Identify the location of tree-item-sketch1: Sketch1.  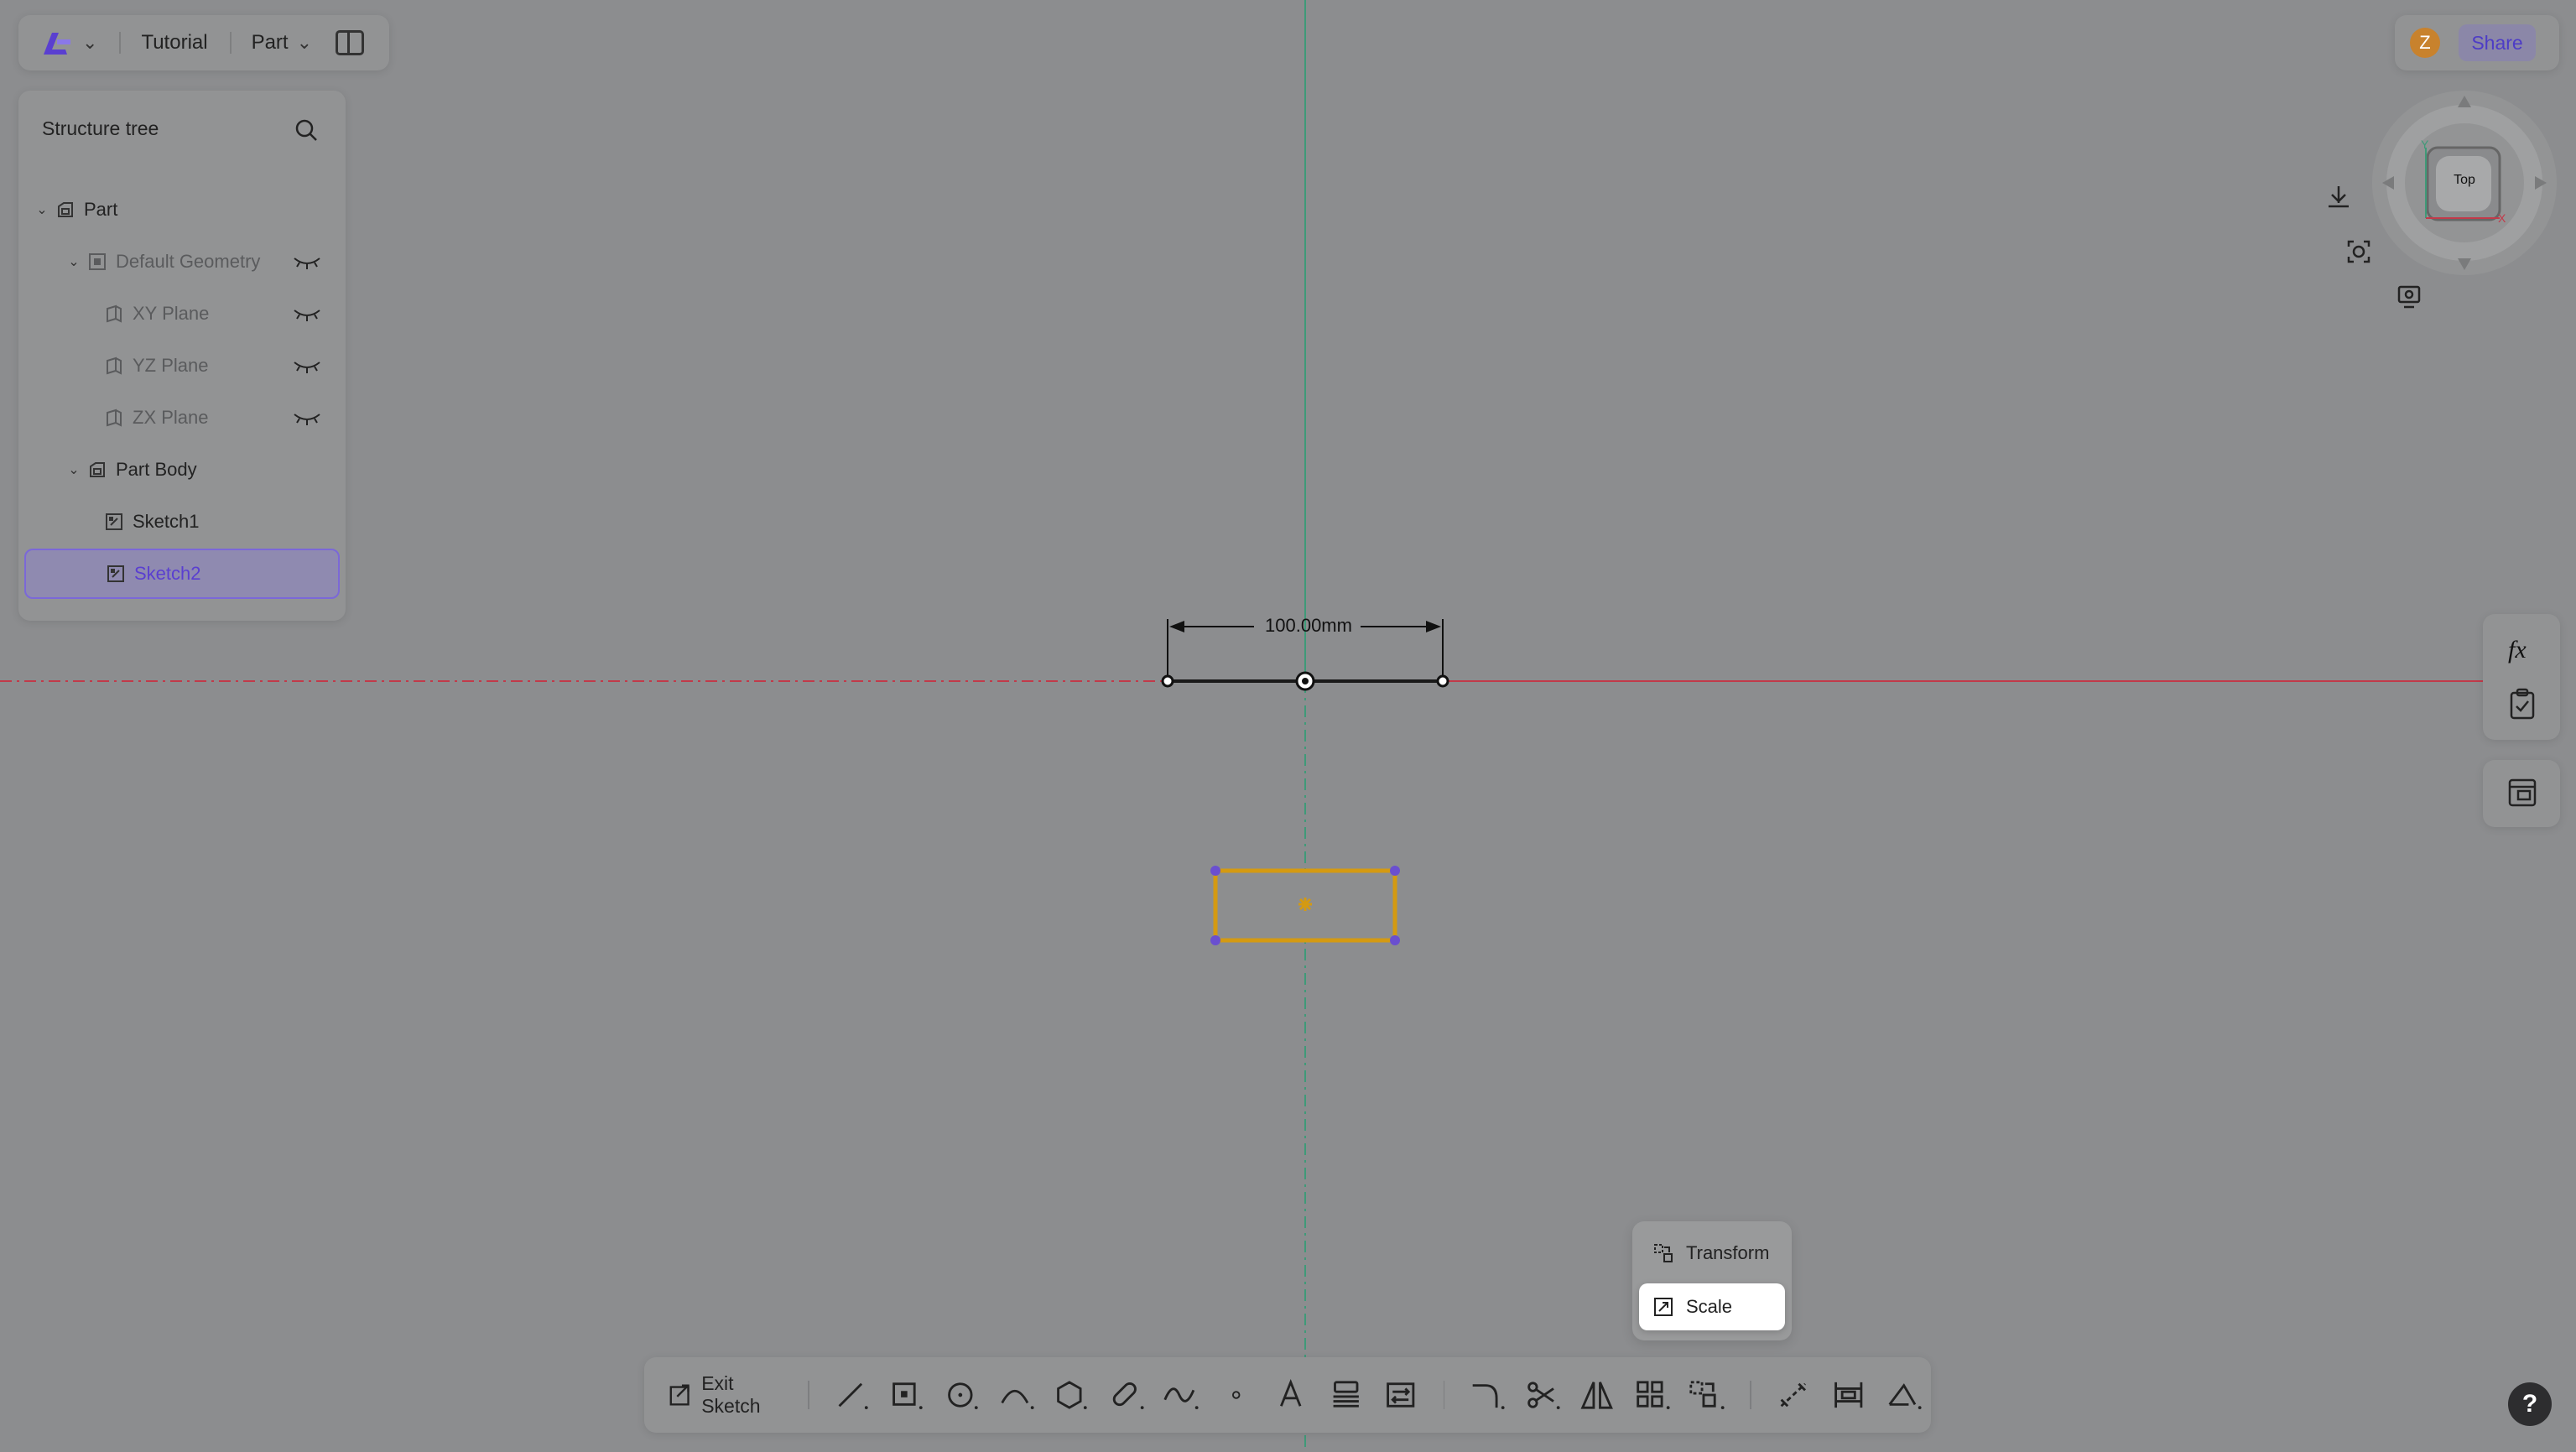
(182, 521).